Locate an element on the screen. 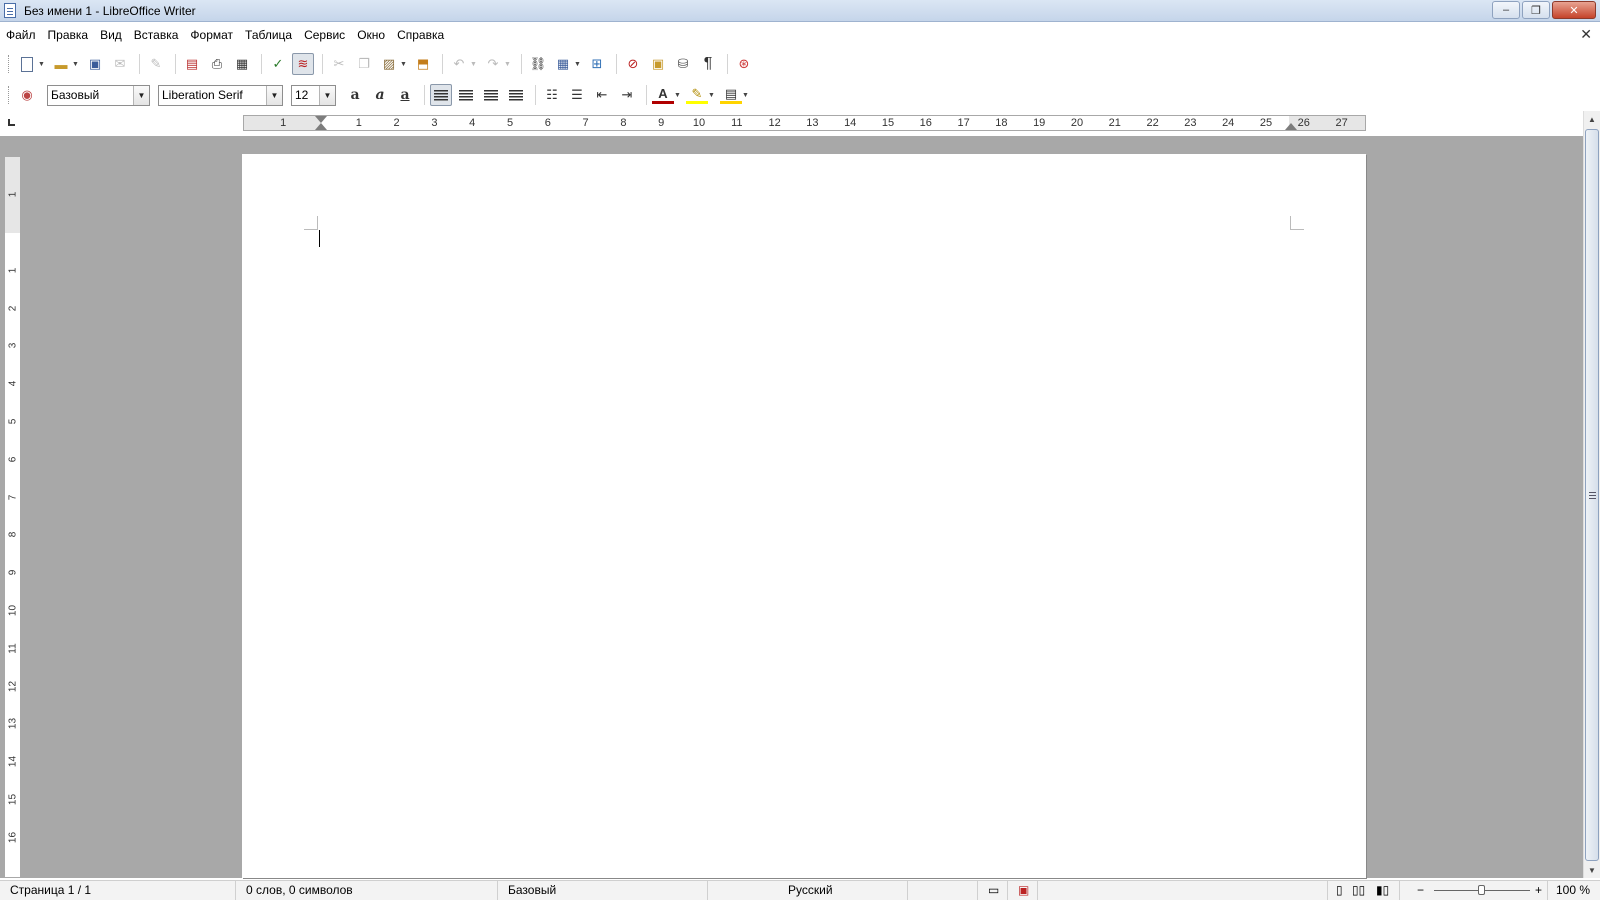 This screenshot has height=900, width=1600. font-color-icon: A is located at coordinates (663, 95).